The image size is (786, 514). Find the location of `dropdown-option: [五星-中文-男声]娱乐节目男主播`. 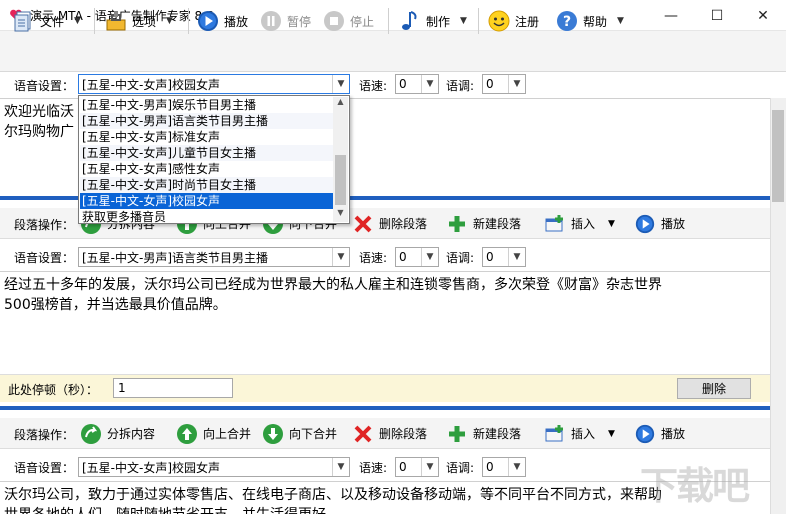

dropdown-option: [五星-中文-男声]娱乐节目男主播 is located at coordinates (207, 105).